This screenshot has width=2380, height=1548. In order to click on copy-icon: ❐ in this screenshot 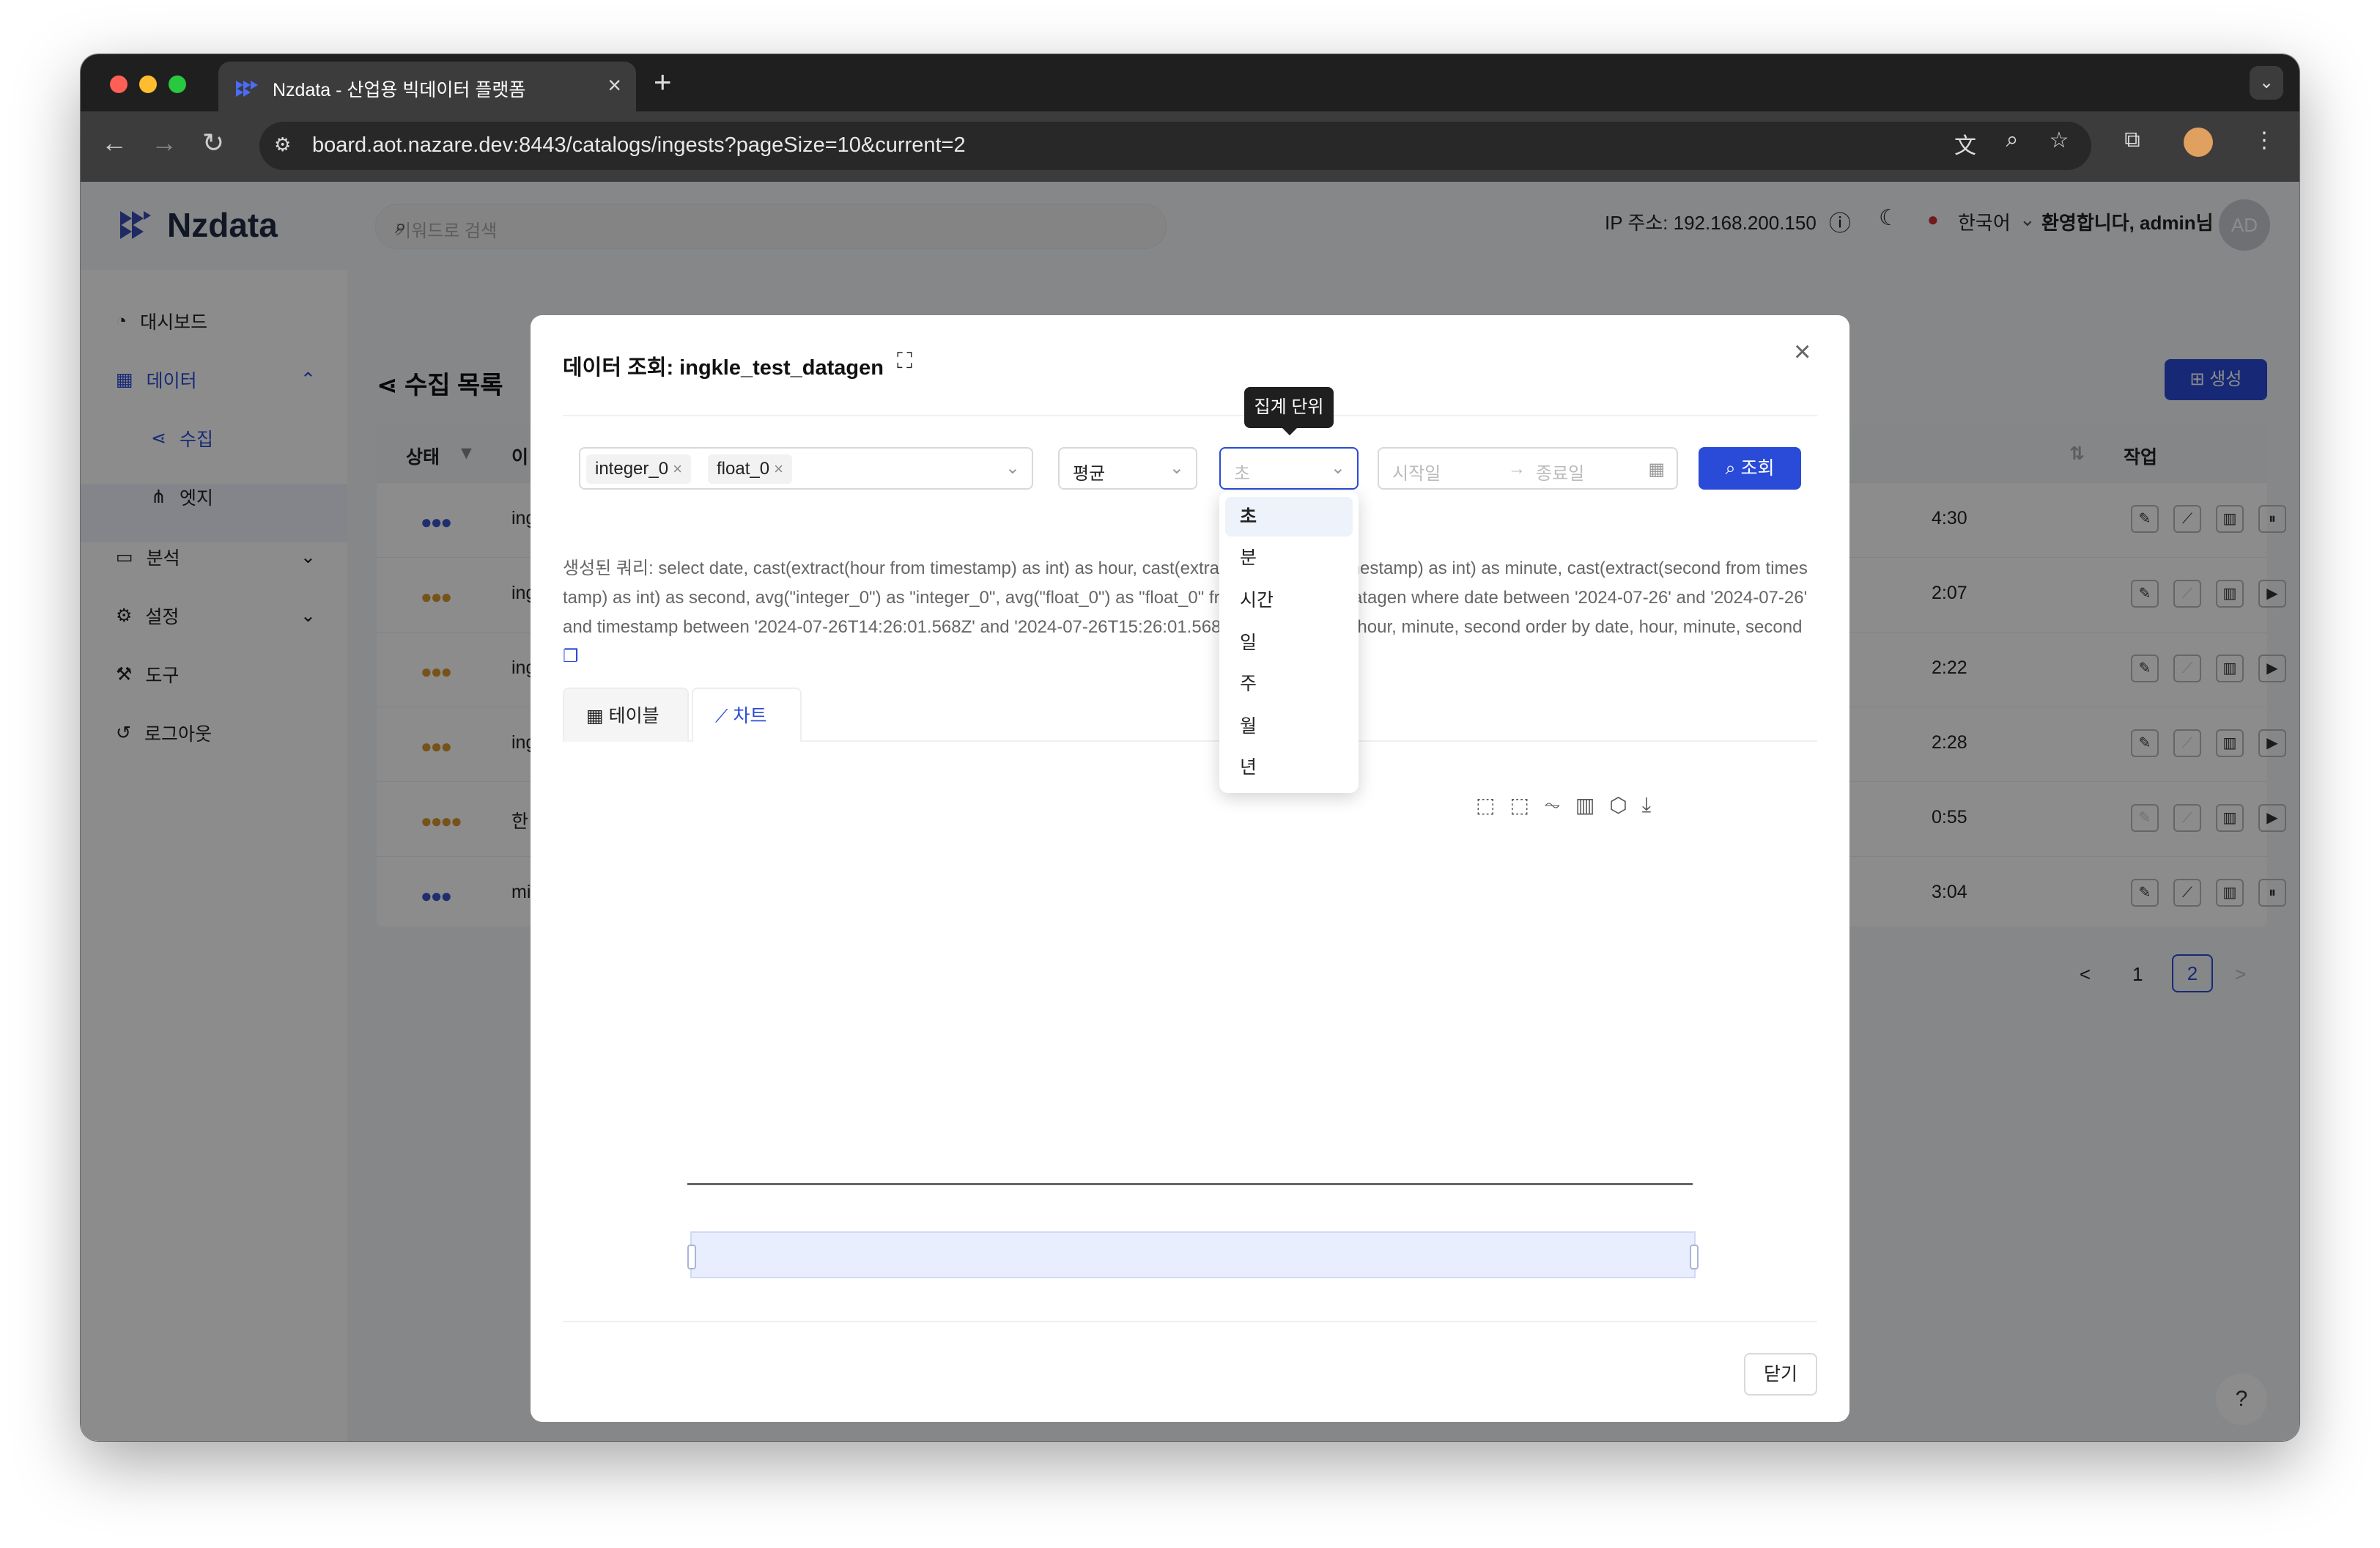, I will do `click(571, 656)`.